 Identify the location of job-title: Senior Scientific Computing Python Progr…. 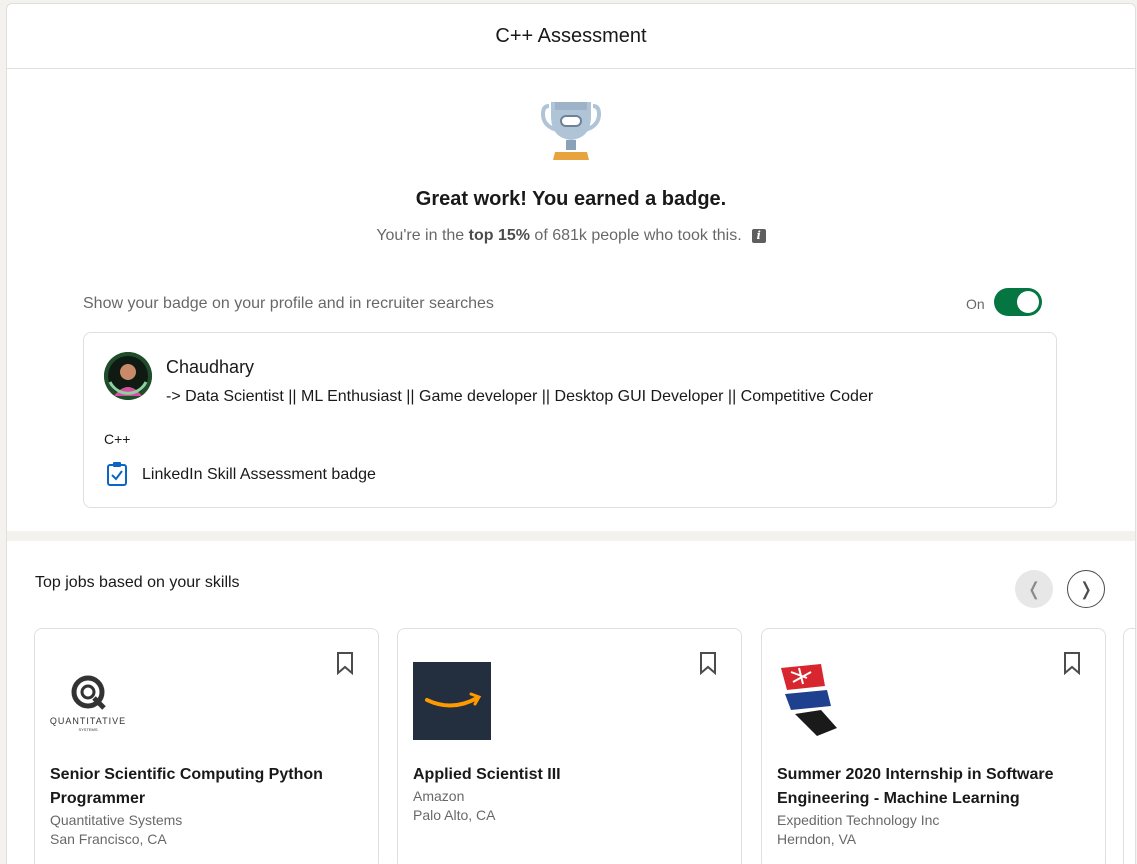
(200, 787).